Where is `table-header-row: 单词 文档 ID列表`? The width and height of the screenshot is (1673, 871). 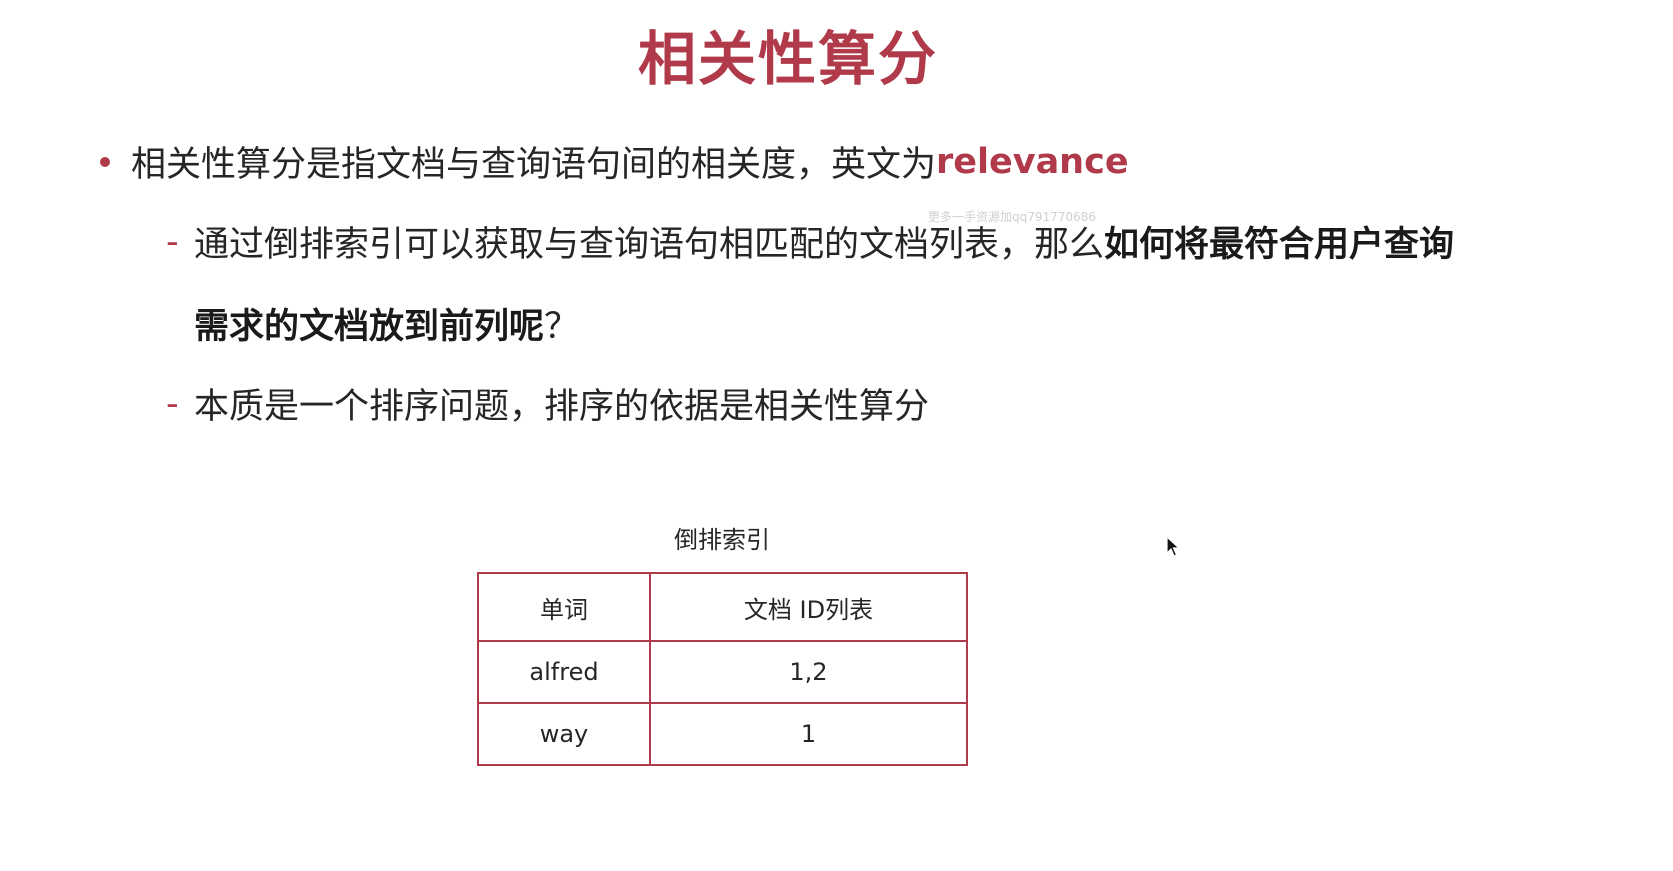 table-header-row: 单词 文档 ID列表 is located at coordinates (722, 607).